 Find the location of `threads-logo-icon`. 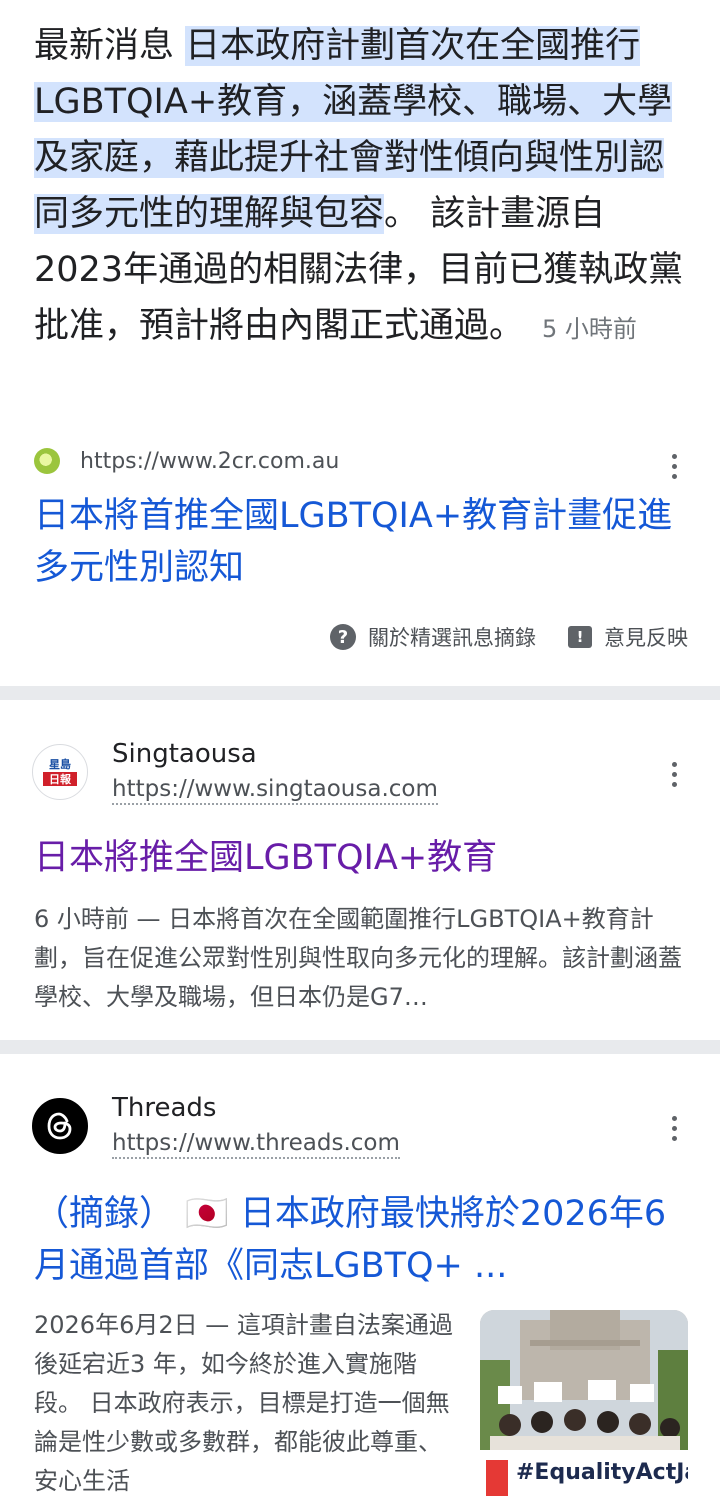

threads-logo-icon is located at coordinates (60, 1126).